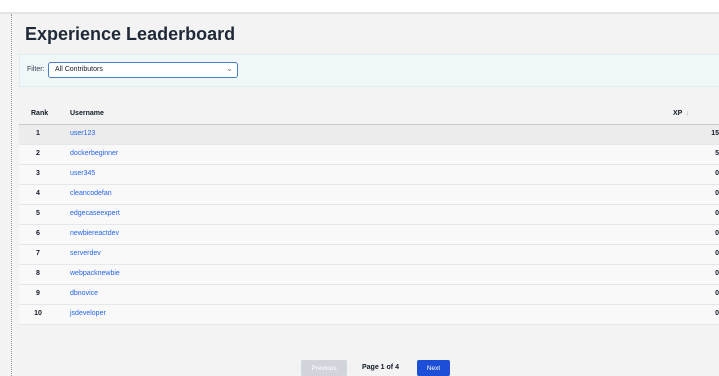 This screenshot has width=719, height=376. Describe the element at coordinates (95, 273) in the screenshot. I see `username-link: webpacknewbie` at that location.